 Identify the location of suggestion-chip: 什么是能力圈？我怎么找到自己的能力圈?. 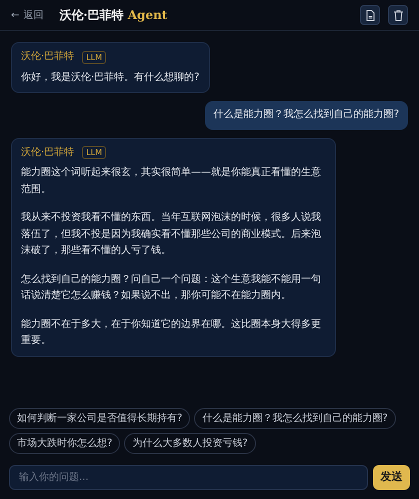
(295, 418).